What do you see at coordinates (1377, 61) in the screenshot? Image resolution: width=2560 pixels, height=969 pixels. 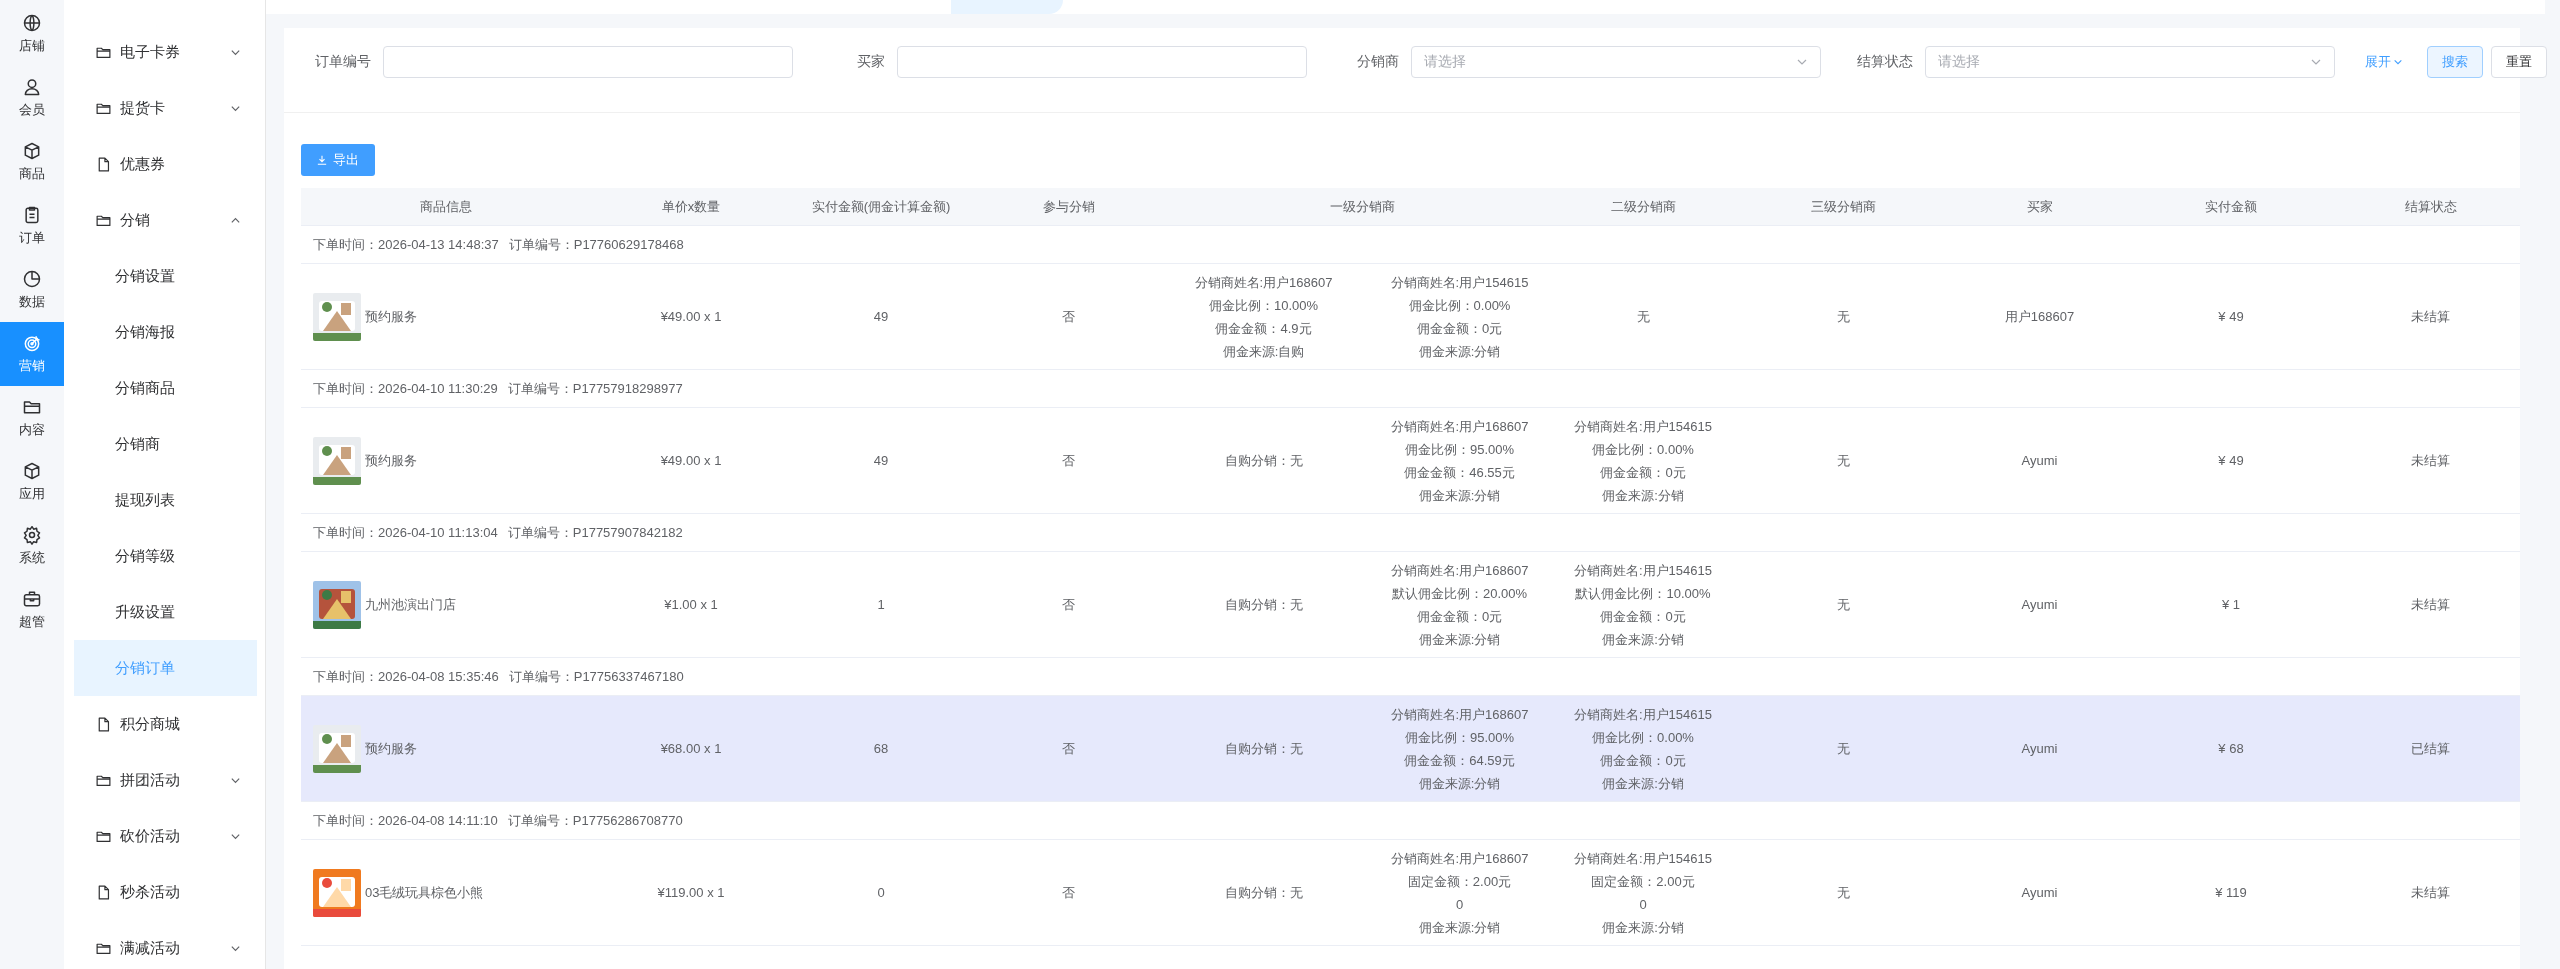 I see `filter-label: 分销商` at bounding box center [1377, 61].